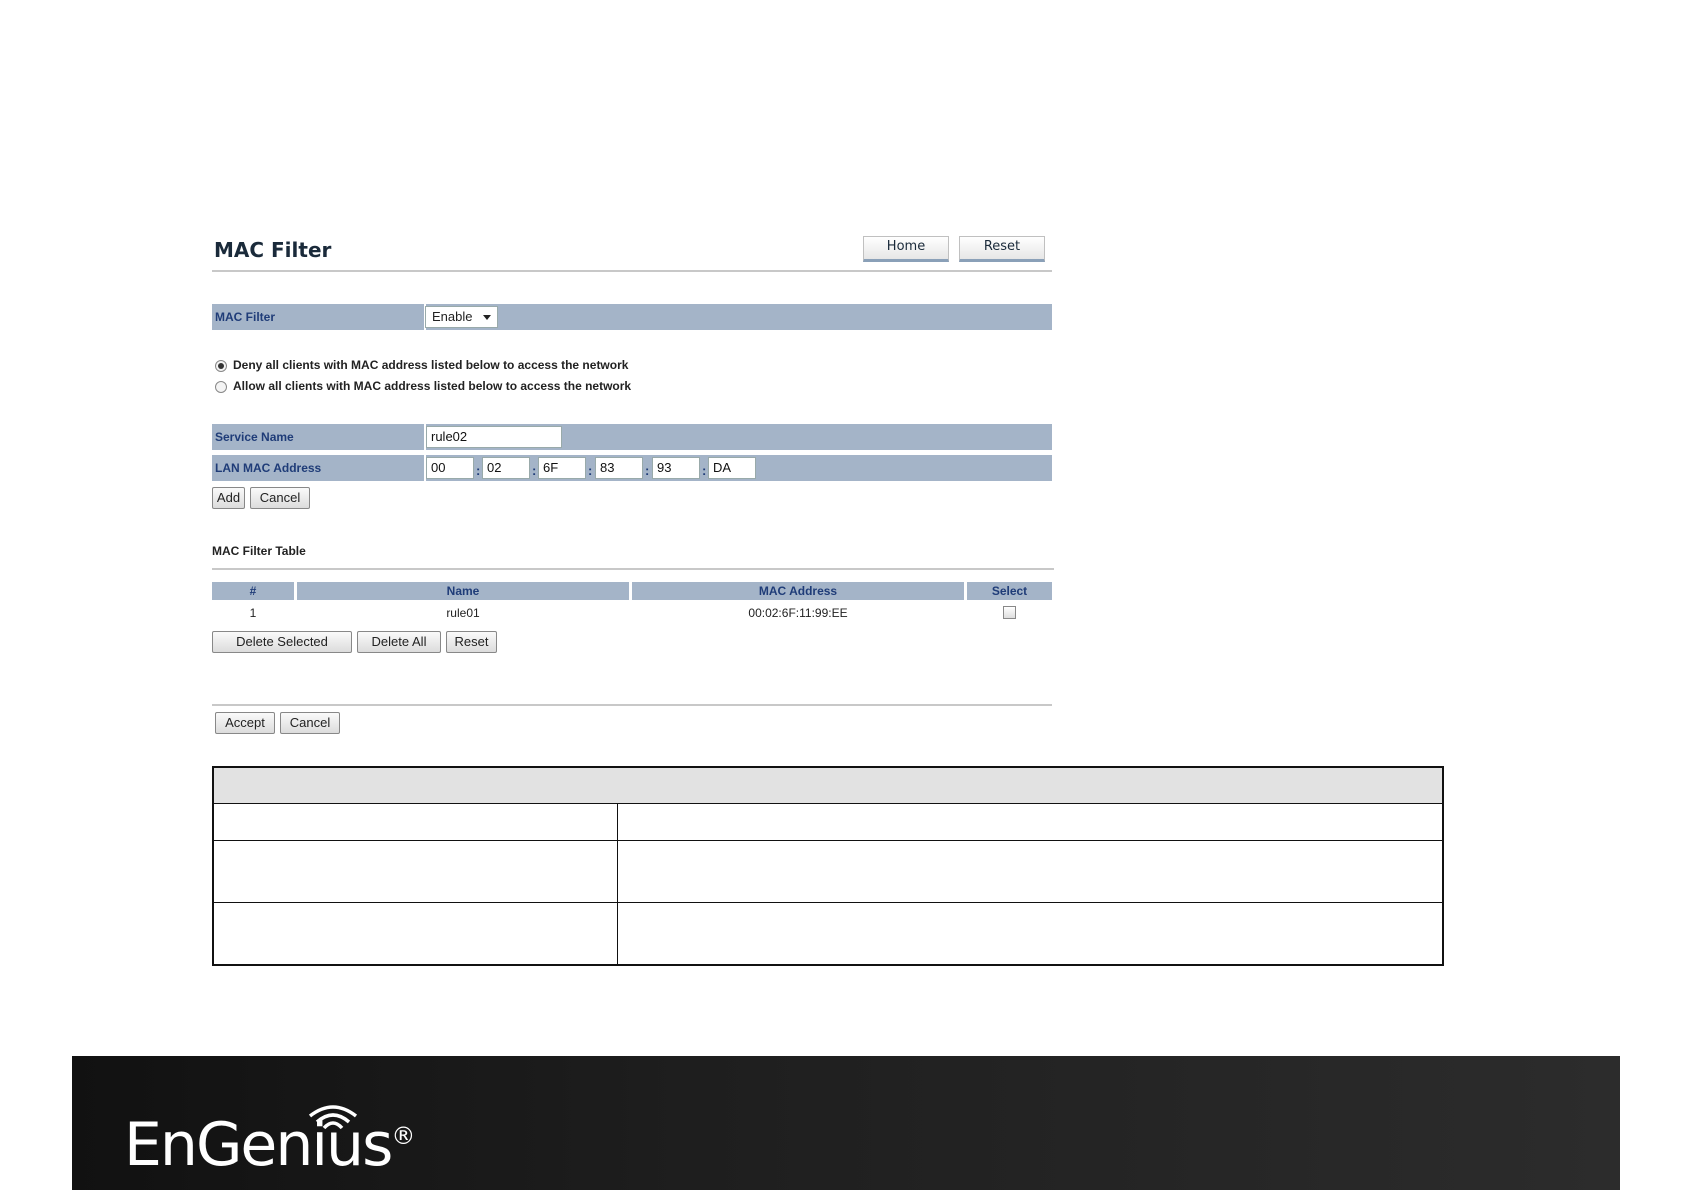 This screenshot has height=1190, width=1684. I want to click on mac-octet-5-input: 93, so click(676, 468).